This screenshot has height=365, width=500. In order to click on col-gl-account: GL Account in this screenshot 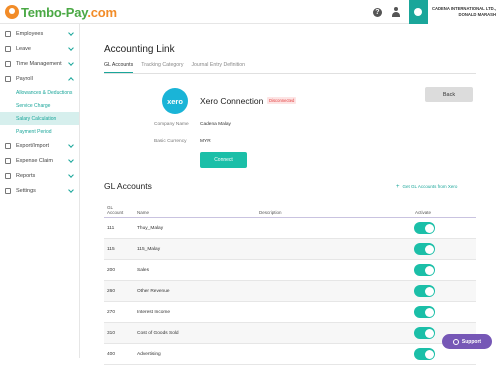, I will do `click(115, 210)`.